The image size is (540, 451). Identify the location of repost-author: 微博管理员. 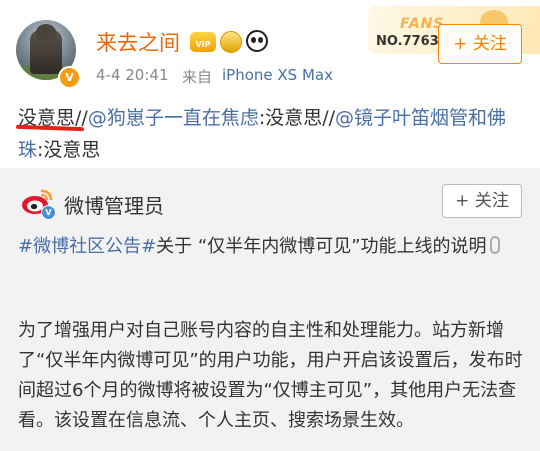
(114, 204).